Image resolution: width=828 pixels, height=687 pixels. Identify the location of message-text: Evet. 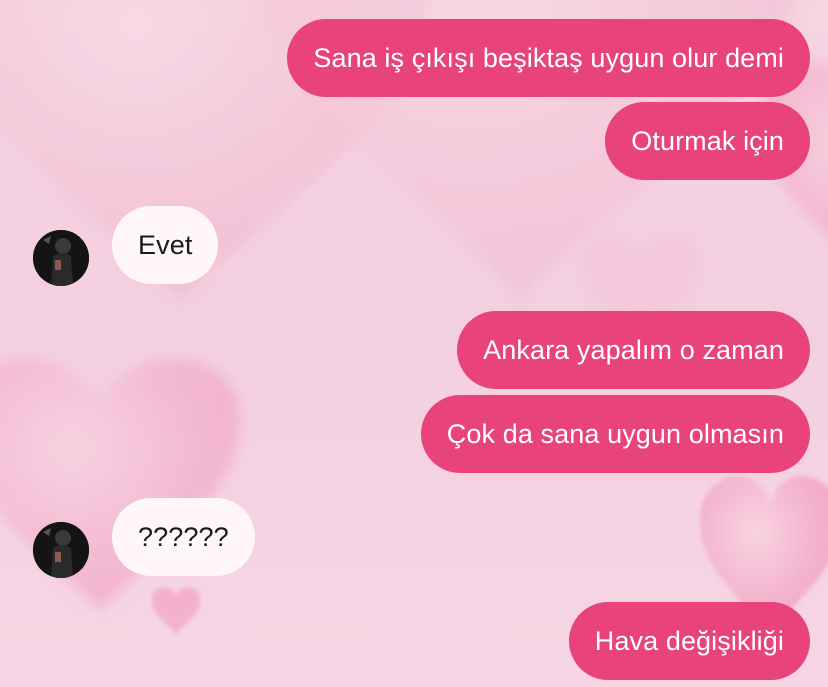
(165, 244).